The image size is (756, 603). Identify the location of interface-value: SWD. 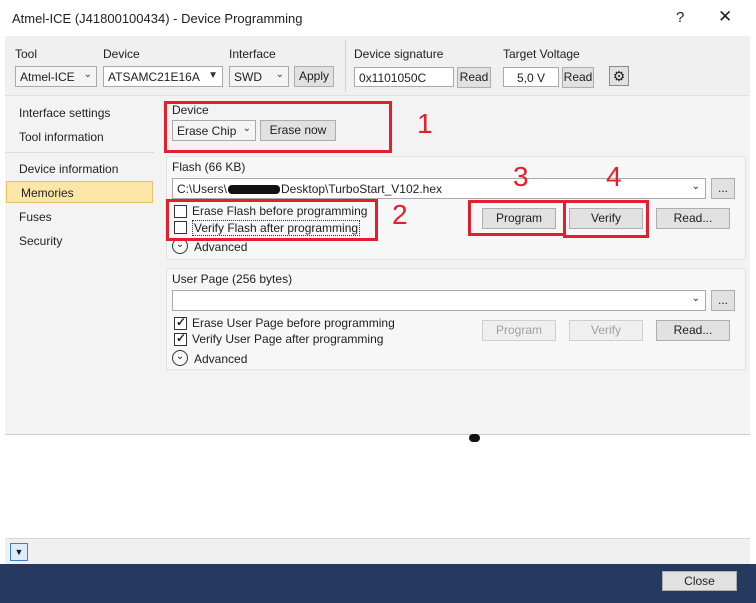
(248, 77).